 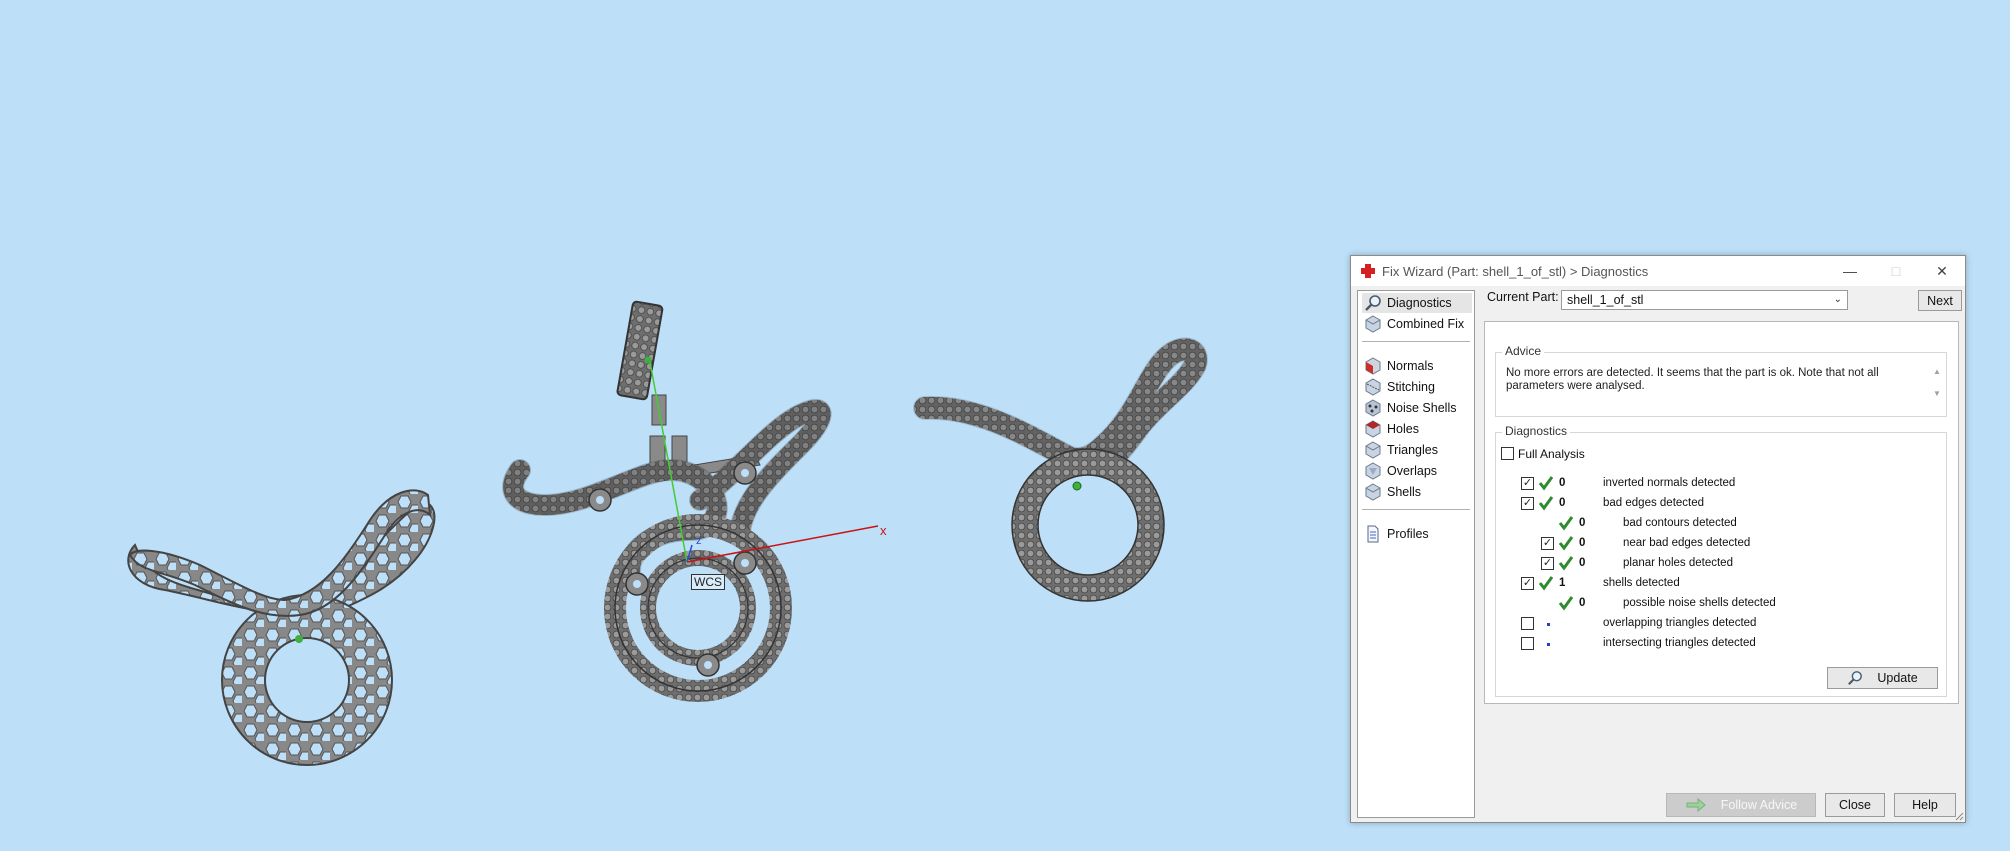 I want to click on nav-item-label: Triangles, so click(x=1412, y=450).